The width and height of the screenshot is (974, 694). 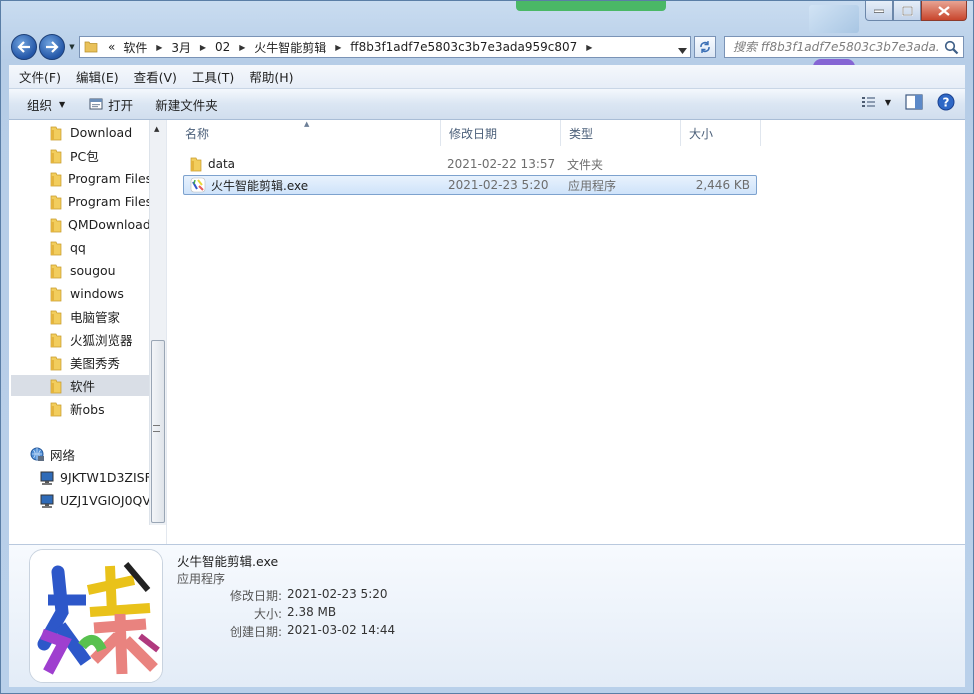 What do you see at coordinates (135, 47) in the screenshot?
I see `breadcrumb-item: 软件` at bounding box center [135, 47].